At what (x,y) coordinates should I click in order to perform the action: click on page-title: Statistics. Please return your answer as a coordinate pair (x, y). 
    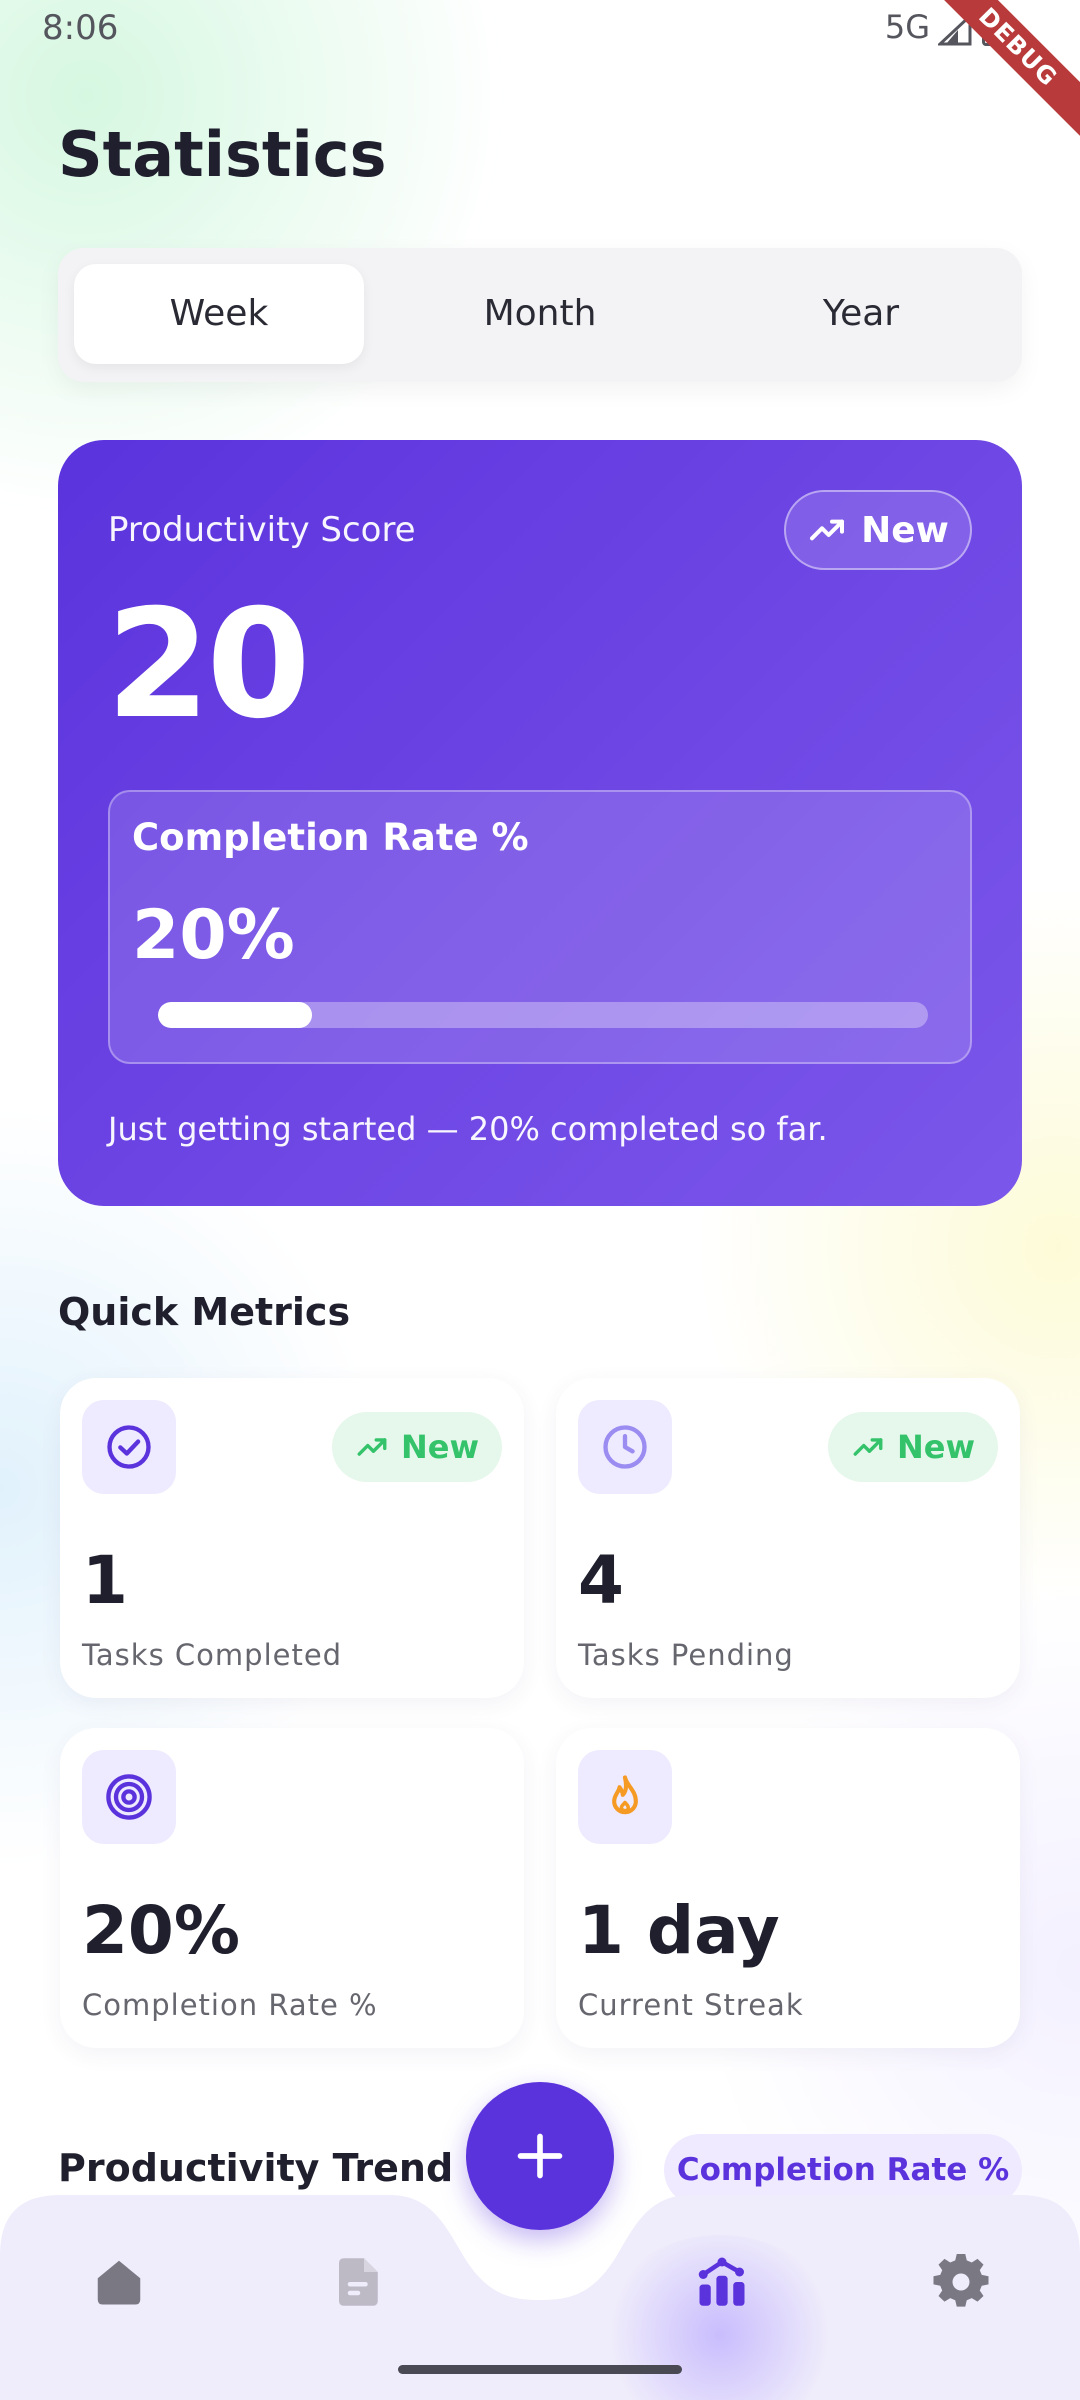
    Looking at the image, I should click on (222, 154).